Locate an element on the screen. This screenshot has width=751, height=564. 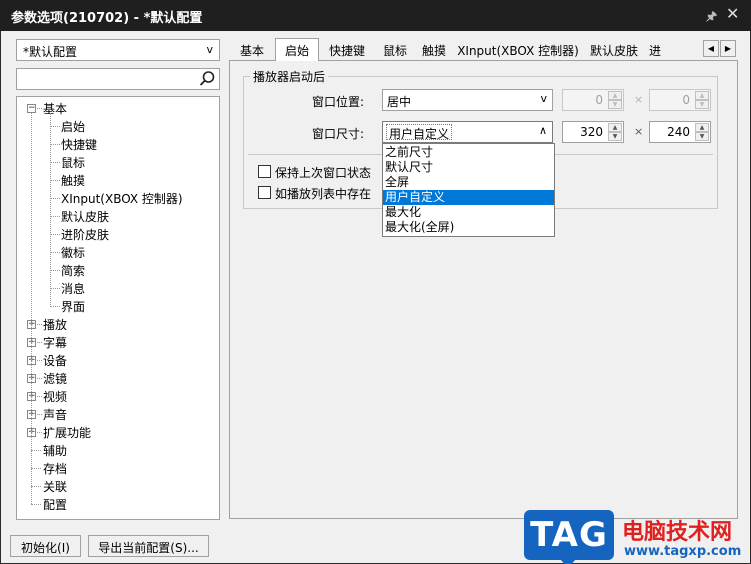
tab-item: 触摸 is located at coordinates (434, 50).